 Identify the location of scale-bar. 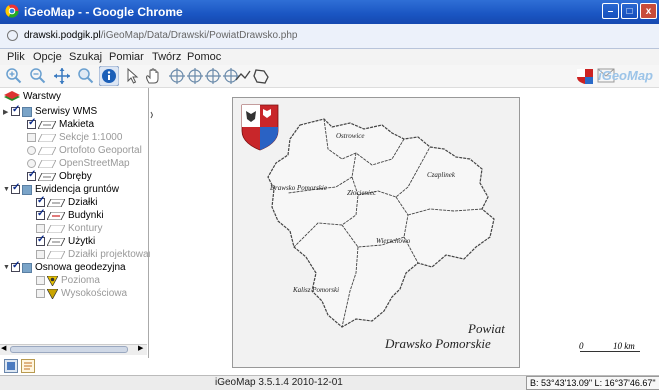
(610, 351).